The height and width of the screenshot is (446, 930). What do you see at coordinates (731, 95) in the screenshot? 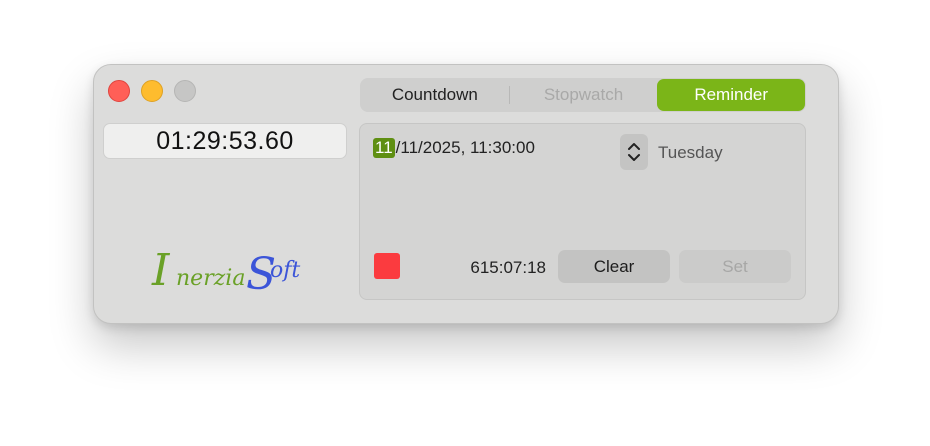
I see `tab-reminder: Reminder` at bounding box center [731, 95].